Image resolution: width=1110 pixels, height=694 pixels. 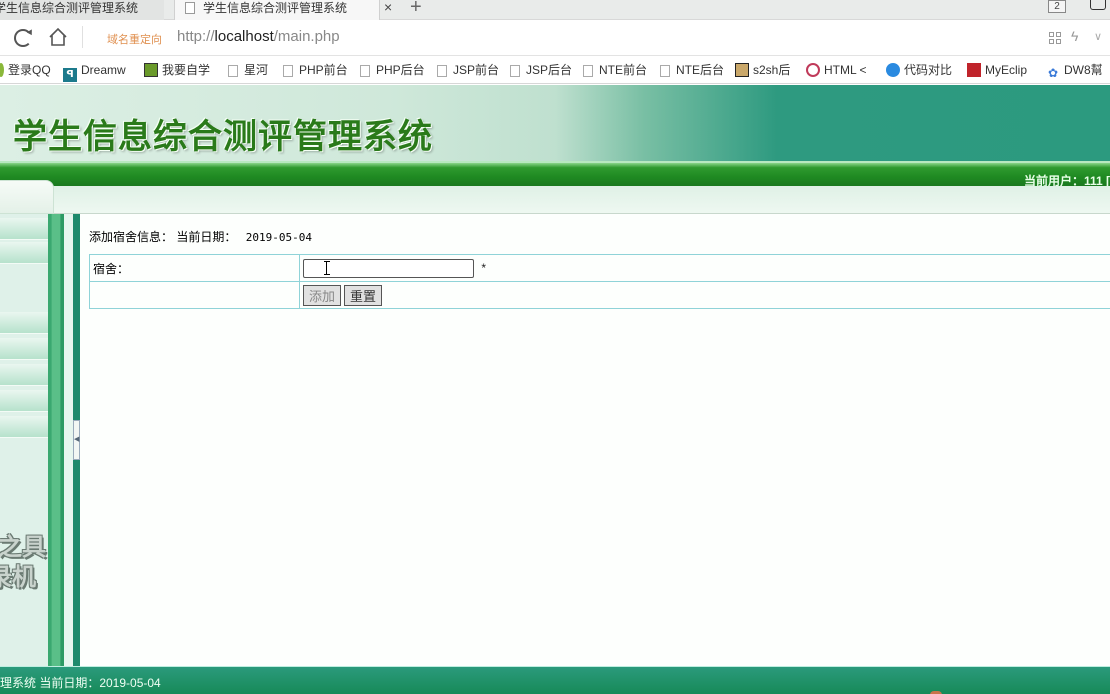 What do you see at coordinates (484, 268) in the screenshot?
I see `required-mark: *` at bounding box center [484, 268].